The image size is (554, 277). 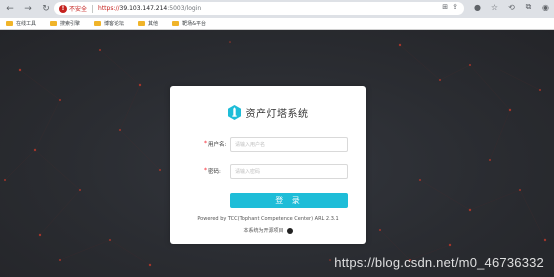 I want to click on back-icon: ←, so click(x=10, y=9).